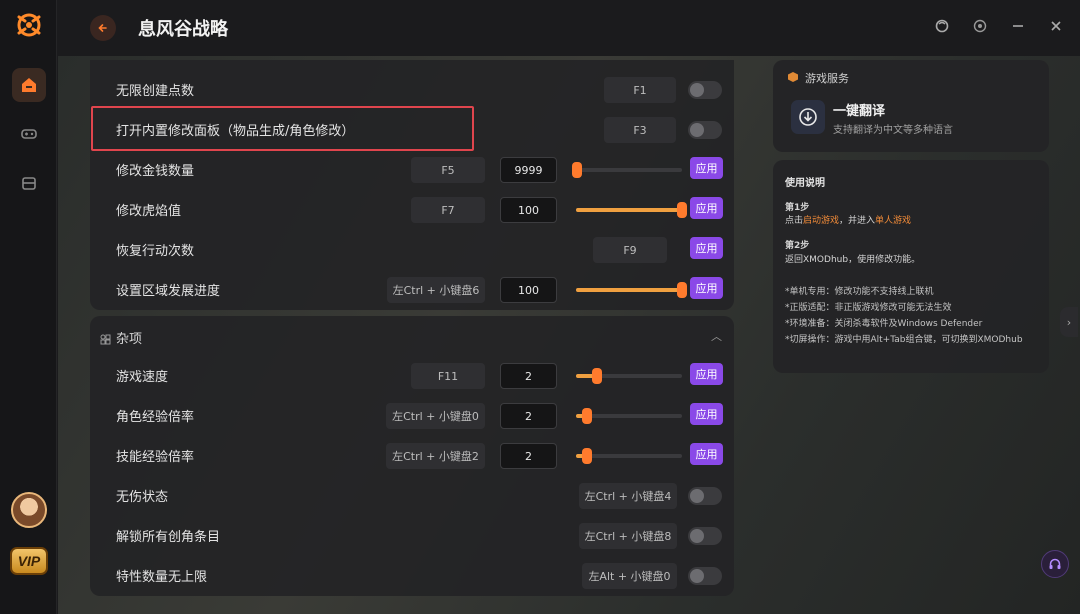 The width and height of the screenshot is (1080, 614). I want to click on hotkey-badge: 左Ctrl + 小键盘8, so click(628, 536).